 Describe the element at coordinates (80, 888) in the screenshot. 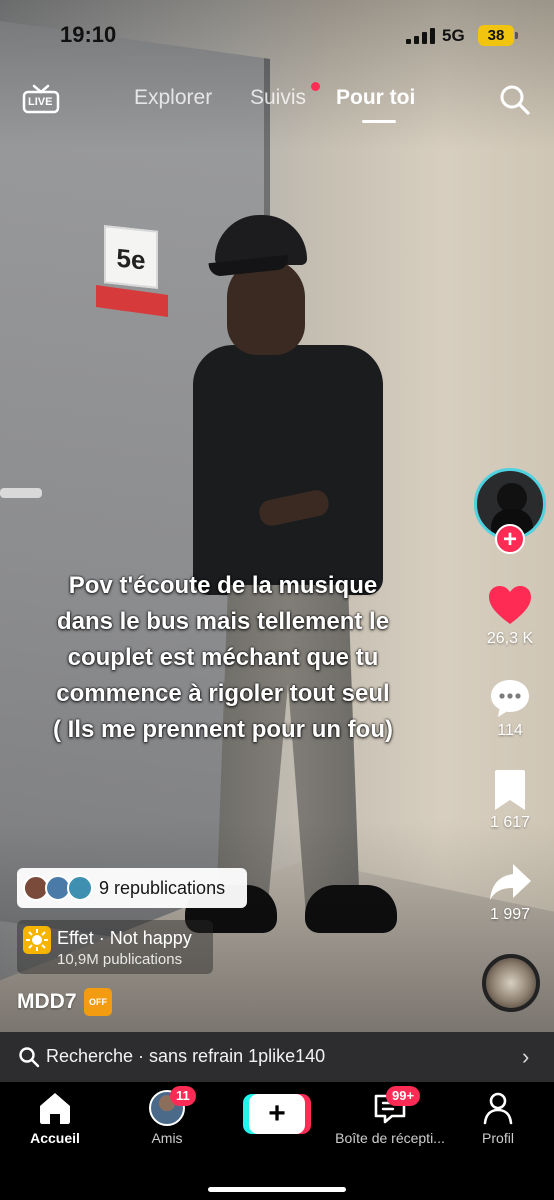

I see `republisher-avatar` at that location.